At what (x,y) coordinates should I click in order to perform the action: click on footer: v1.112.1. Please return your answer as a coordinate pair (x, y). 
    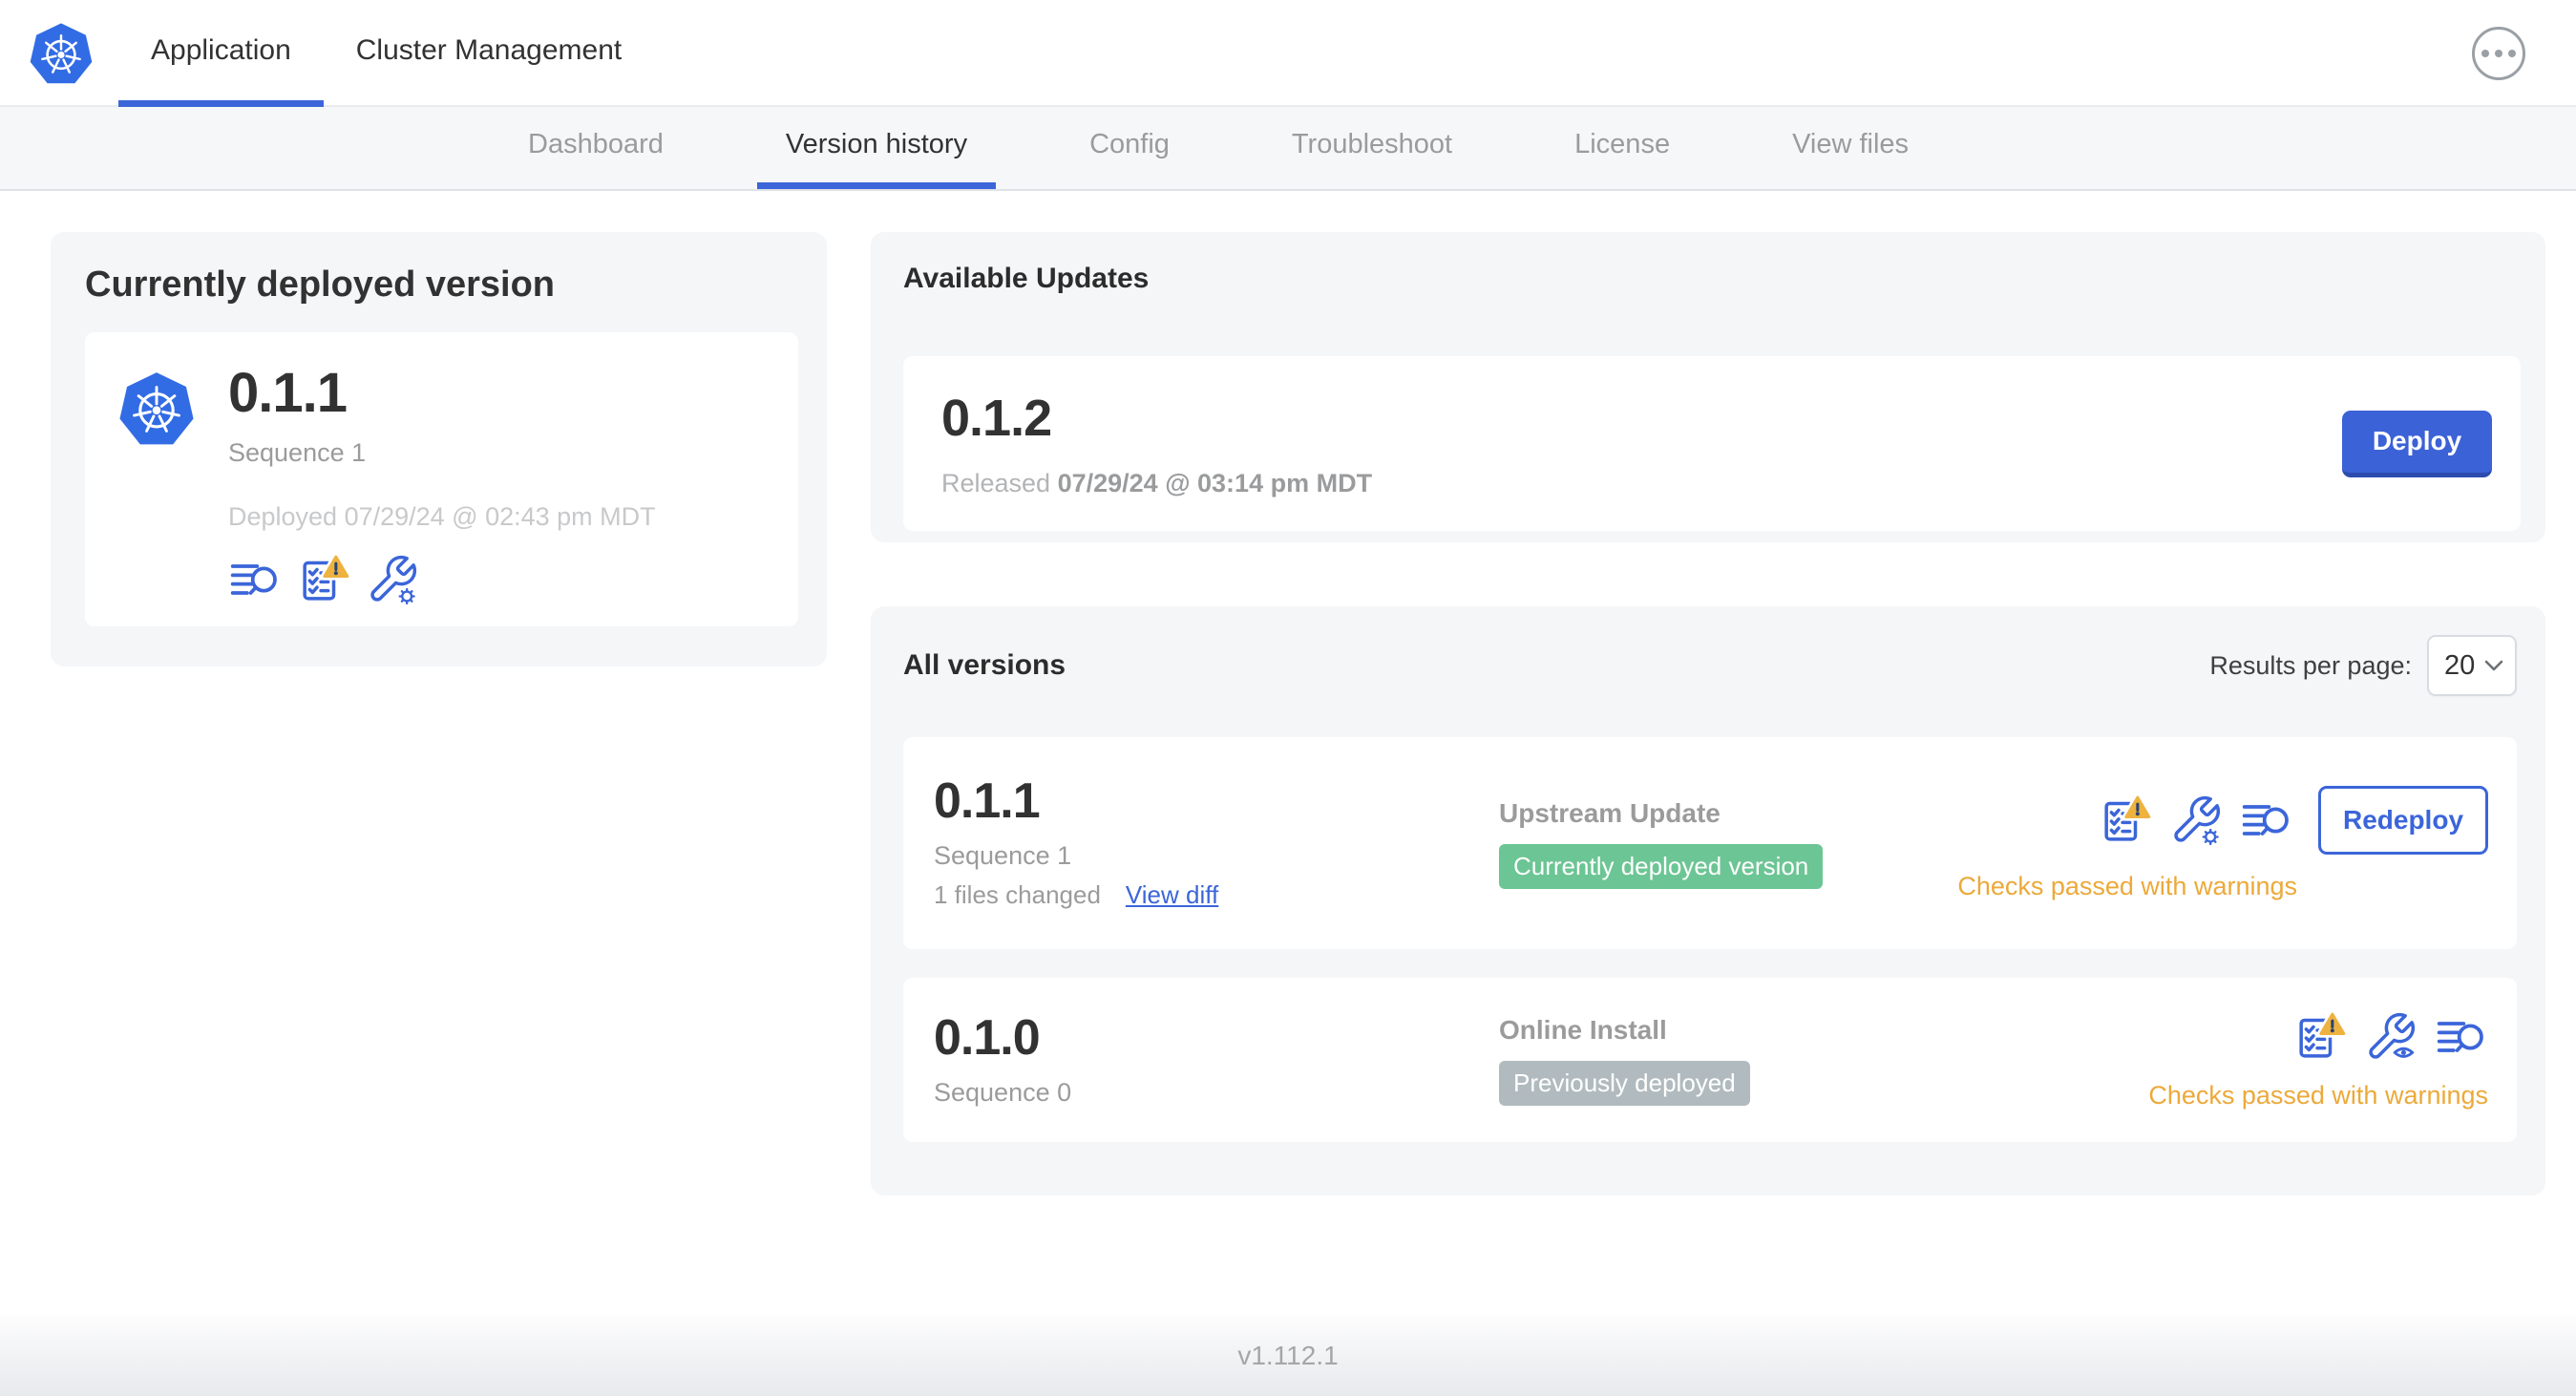
    Looking at the image, I should click on (1288, 1355).